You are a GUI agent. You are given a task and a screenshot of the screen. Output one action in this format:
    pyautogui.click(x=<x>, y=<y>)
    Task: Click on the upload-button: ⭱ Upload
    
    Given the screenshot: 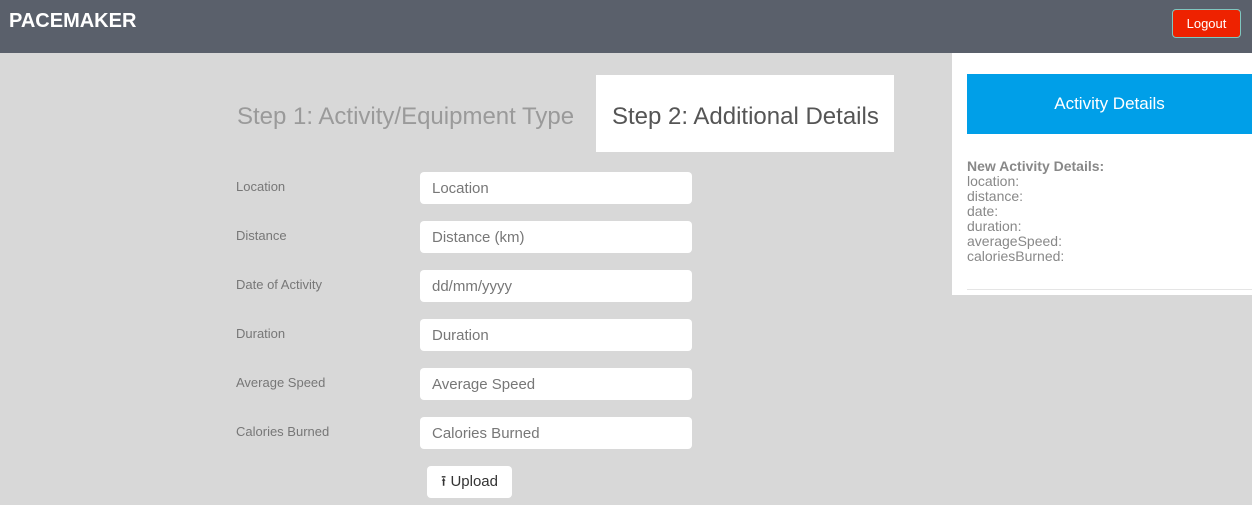 What is the action you would take?
    pyautogui.click(x=469, y=482)
    